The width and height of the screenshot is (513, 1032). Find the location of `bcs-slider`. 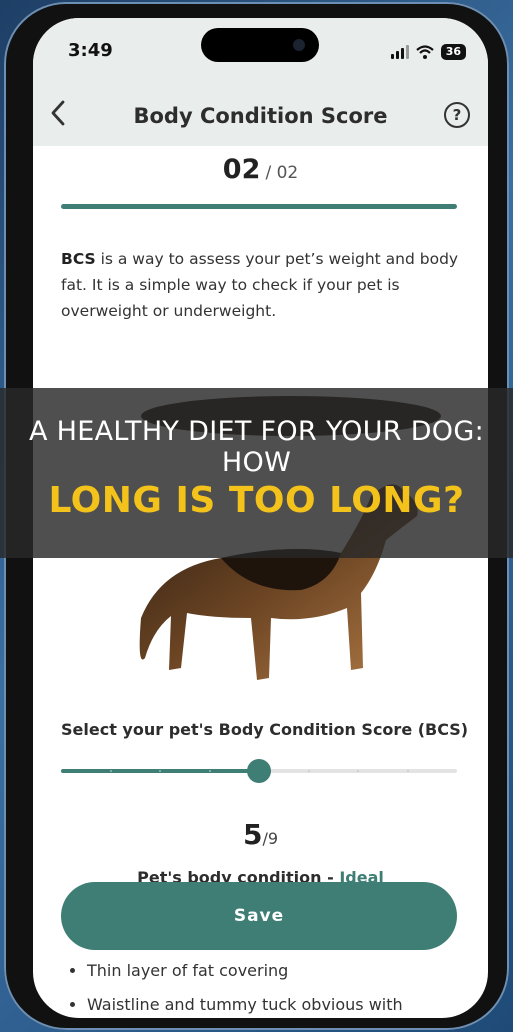

bcs-slider is located at coordinates (259, 771).